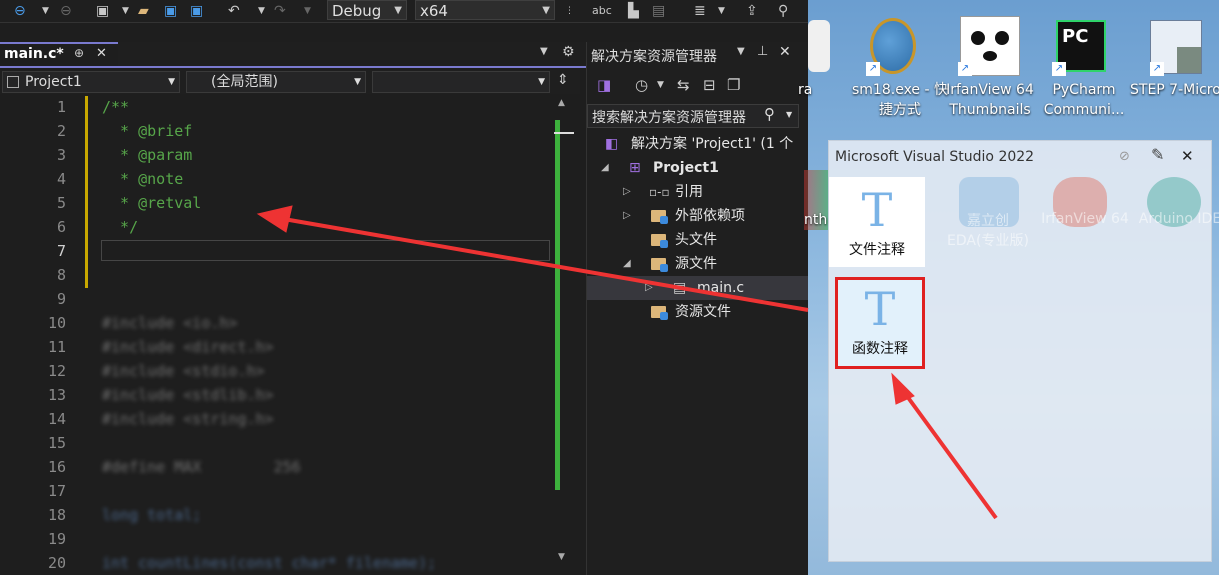 The width and height of the screenshot is (1219, 575). What do you see at coordinates (561, 103) in the screenshot?
I see `scroll-up-icon: ▲` at bounding box center [561, 103].